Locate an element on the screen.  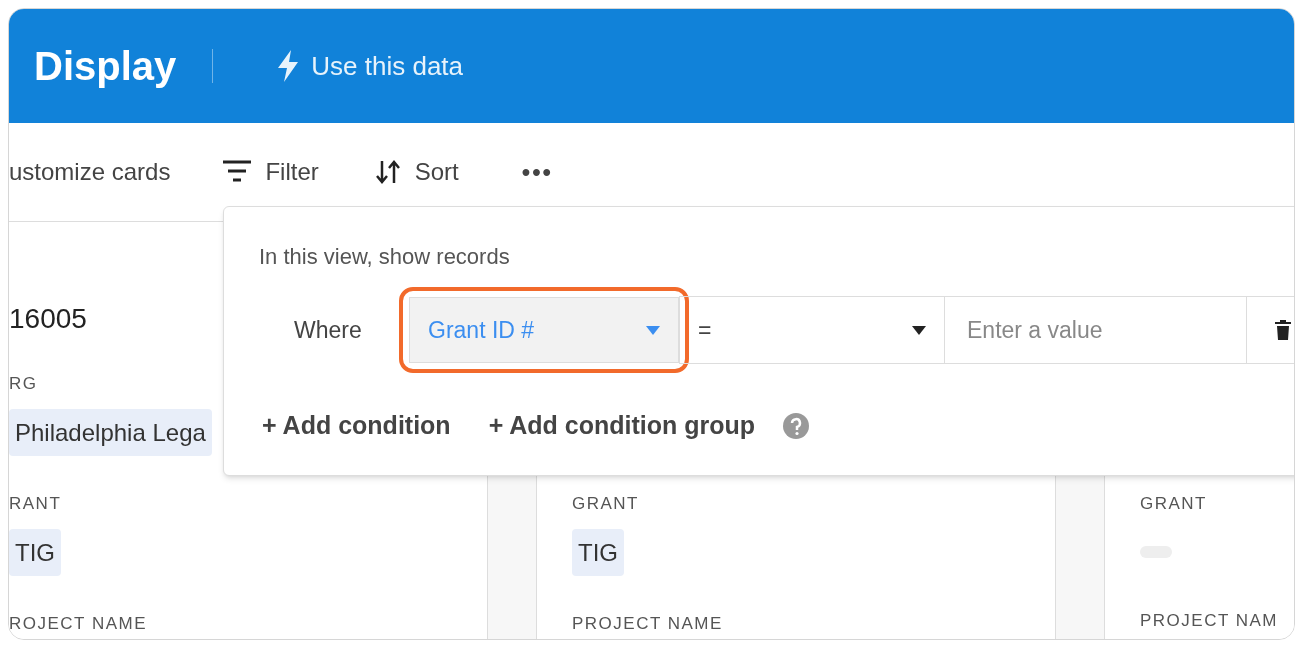
field-label: RG is located at coordinates (24, 384).